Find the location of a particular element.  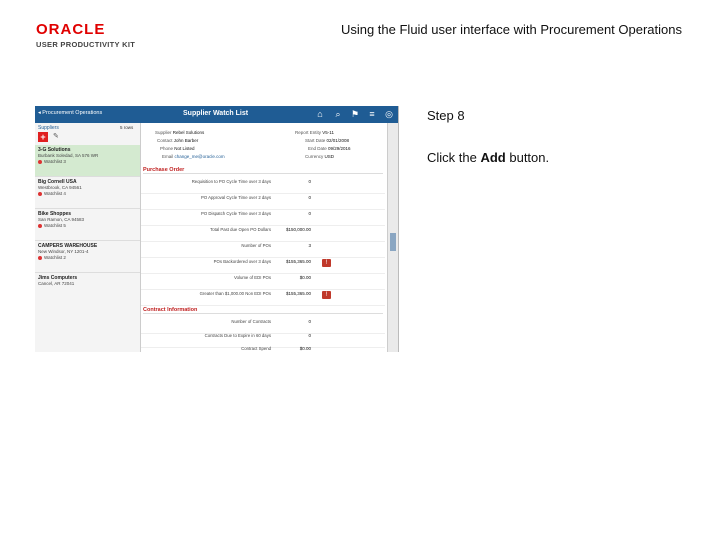

table-row: Contract Spend $0.00 is located at coordinates (263, 349).